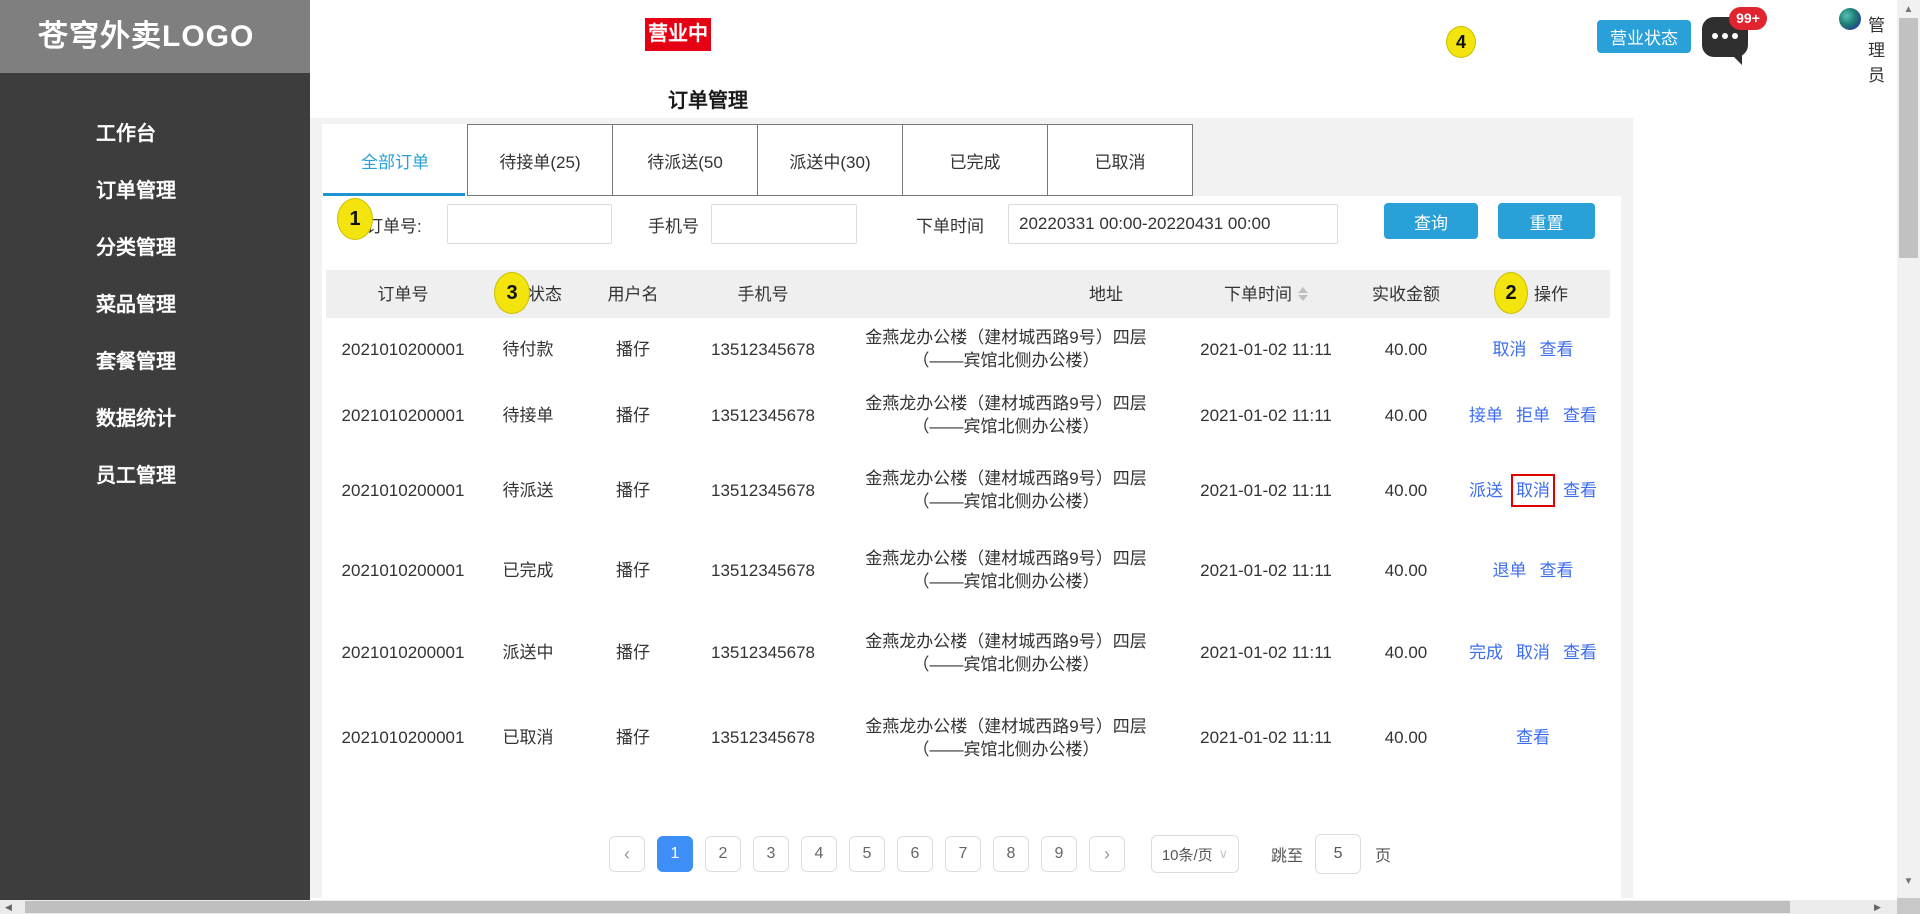  What do you see at coordinates (1908, 449) in the screenshot?
I see `vertical-scrollbar: ▲ ▼` at bounding box center [1908, 449].